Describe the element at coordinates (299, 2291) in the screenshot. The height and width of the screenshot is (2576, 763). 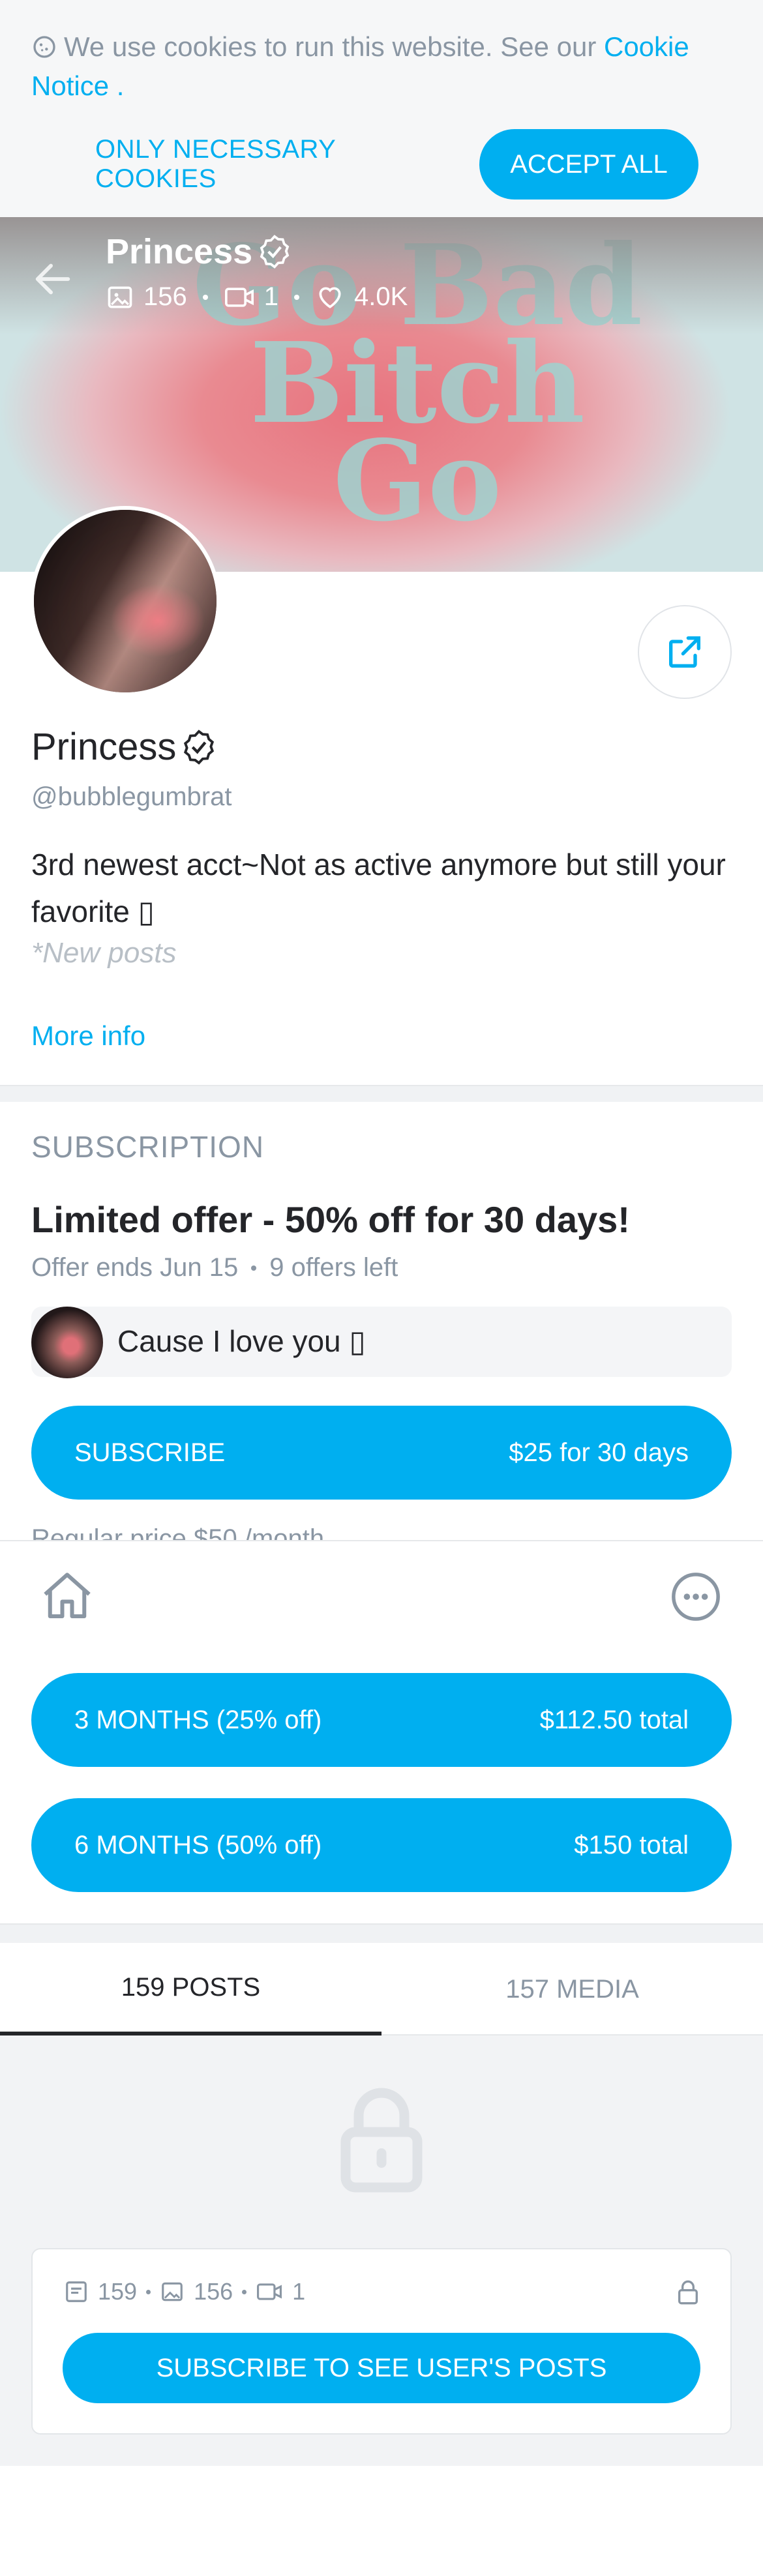
I see `locked-video-count: 1` at that location.